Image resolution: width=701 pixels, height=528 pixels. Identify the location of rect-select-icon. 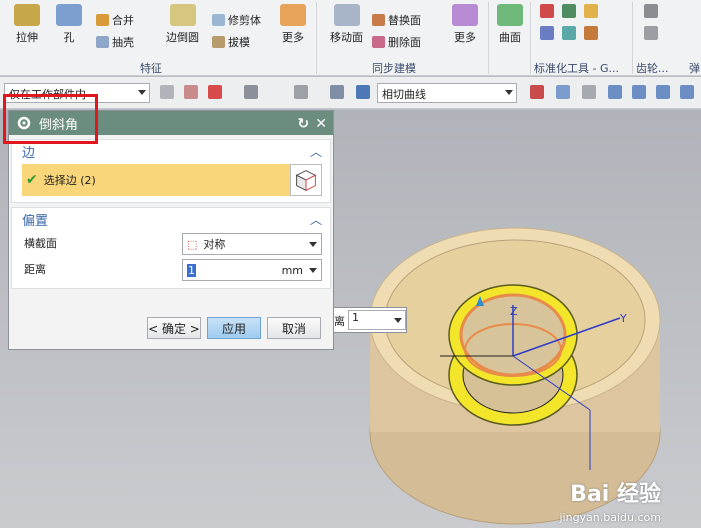
(301, 92).